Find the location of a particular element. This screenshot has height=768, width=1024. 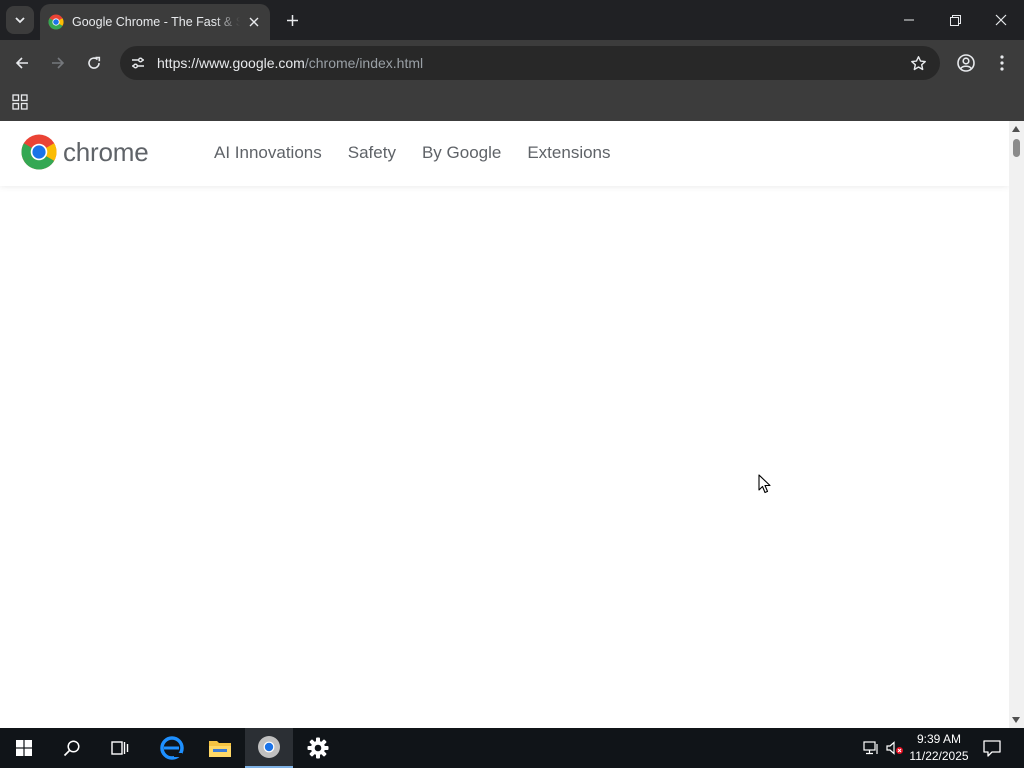

action-center-button is located at coordinates (992, 748).